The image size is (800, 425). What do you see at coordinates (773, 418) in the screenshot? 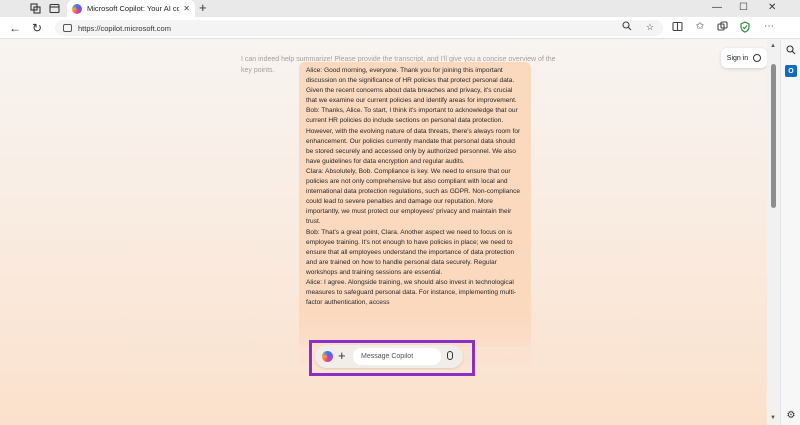
I see `scroll-down-arrow-icon: ▼` at bounding box center [773, 418].